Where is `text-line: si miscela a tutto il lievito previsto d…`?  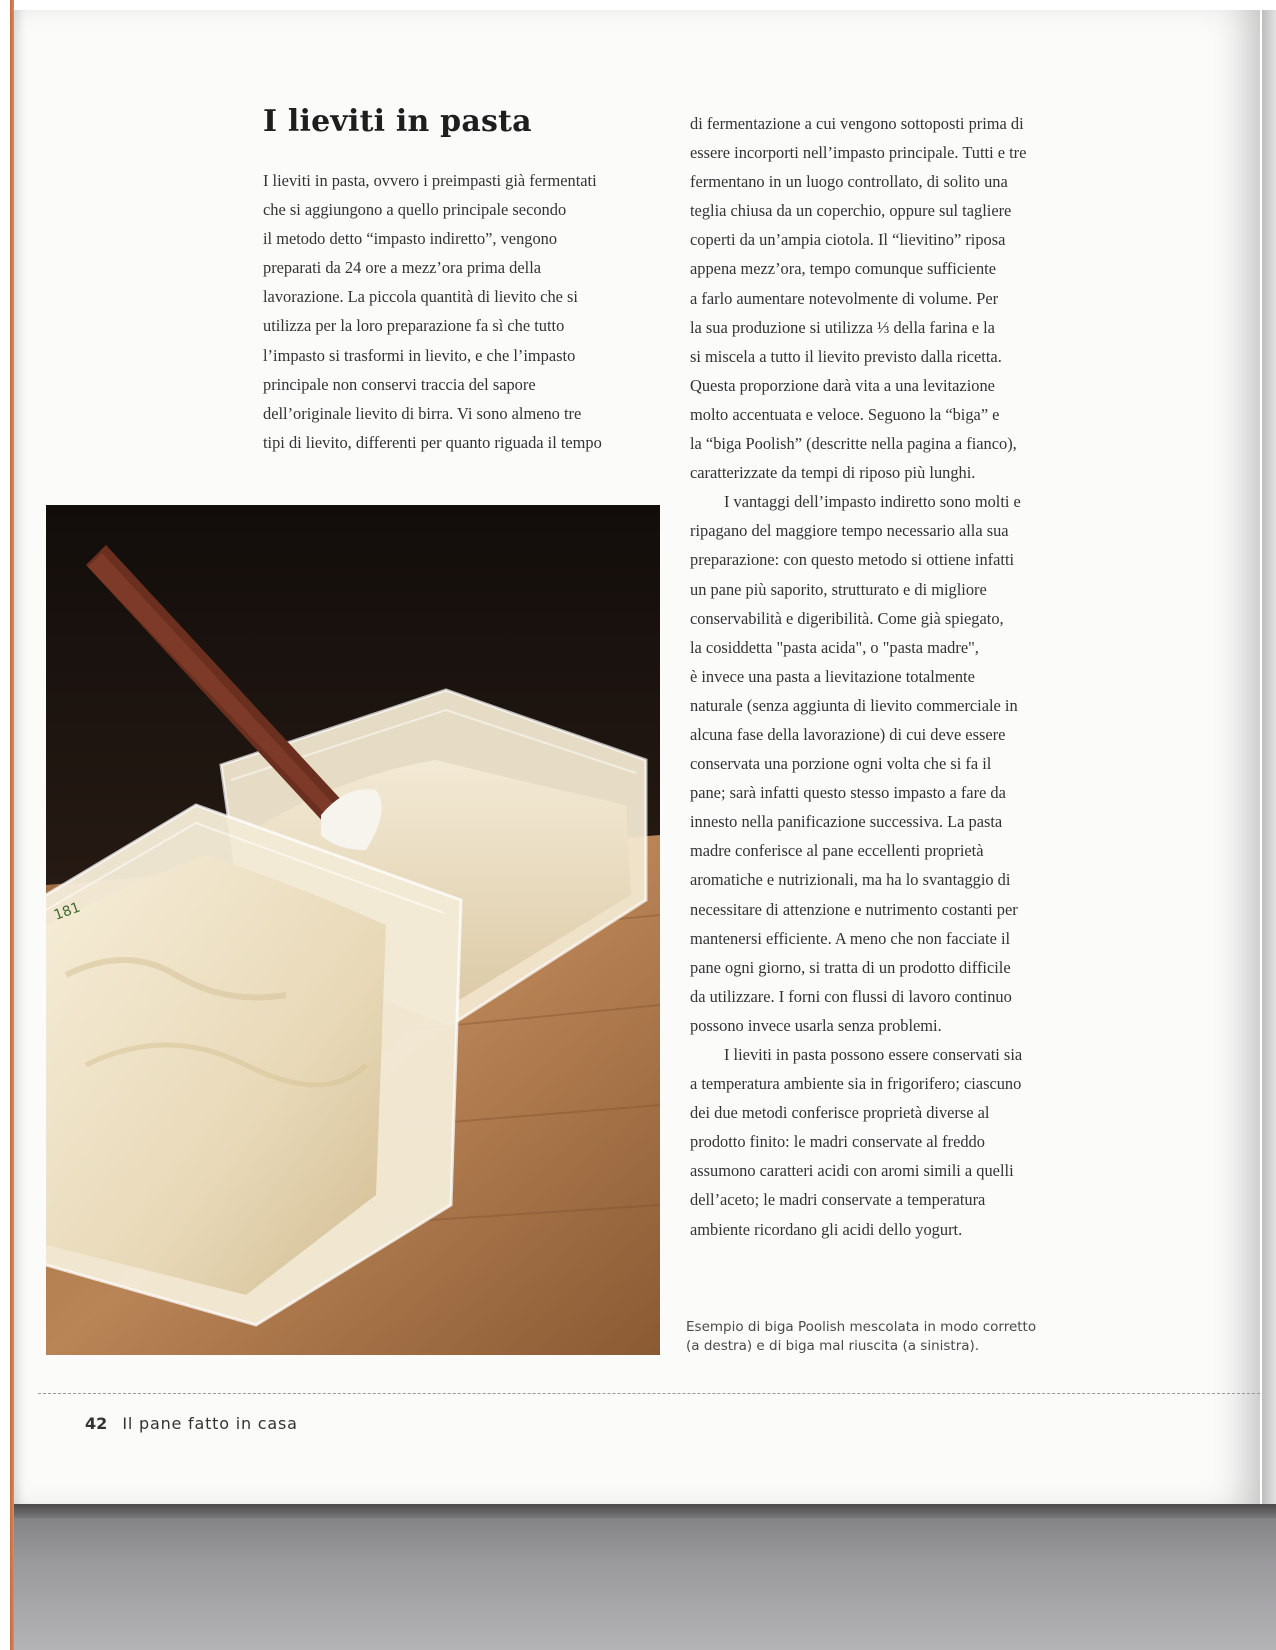 text-line: si miscela a tutto il lievito previsto d… is located at coordinates (846, 356).